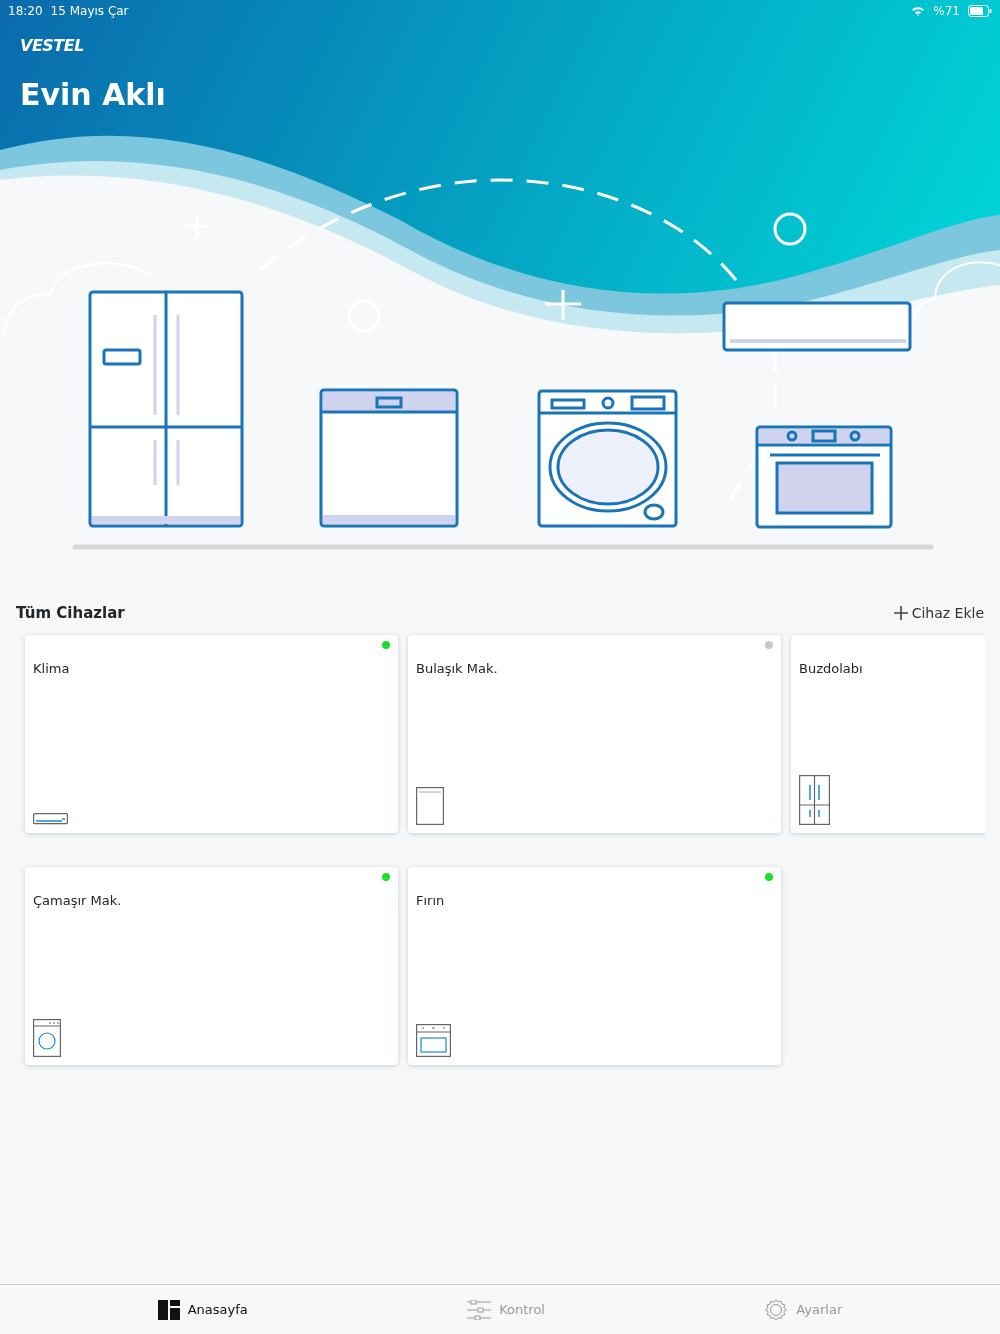 This screenshot has height=1334, width=1000. Describe the element at coordinates (47, 1037) in the screenshot. I see `washing-machine-icon` at that location.